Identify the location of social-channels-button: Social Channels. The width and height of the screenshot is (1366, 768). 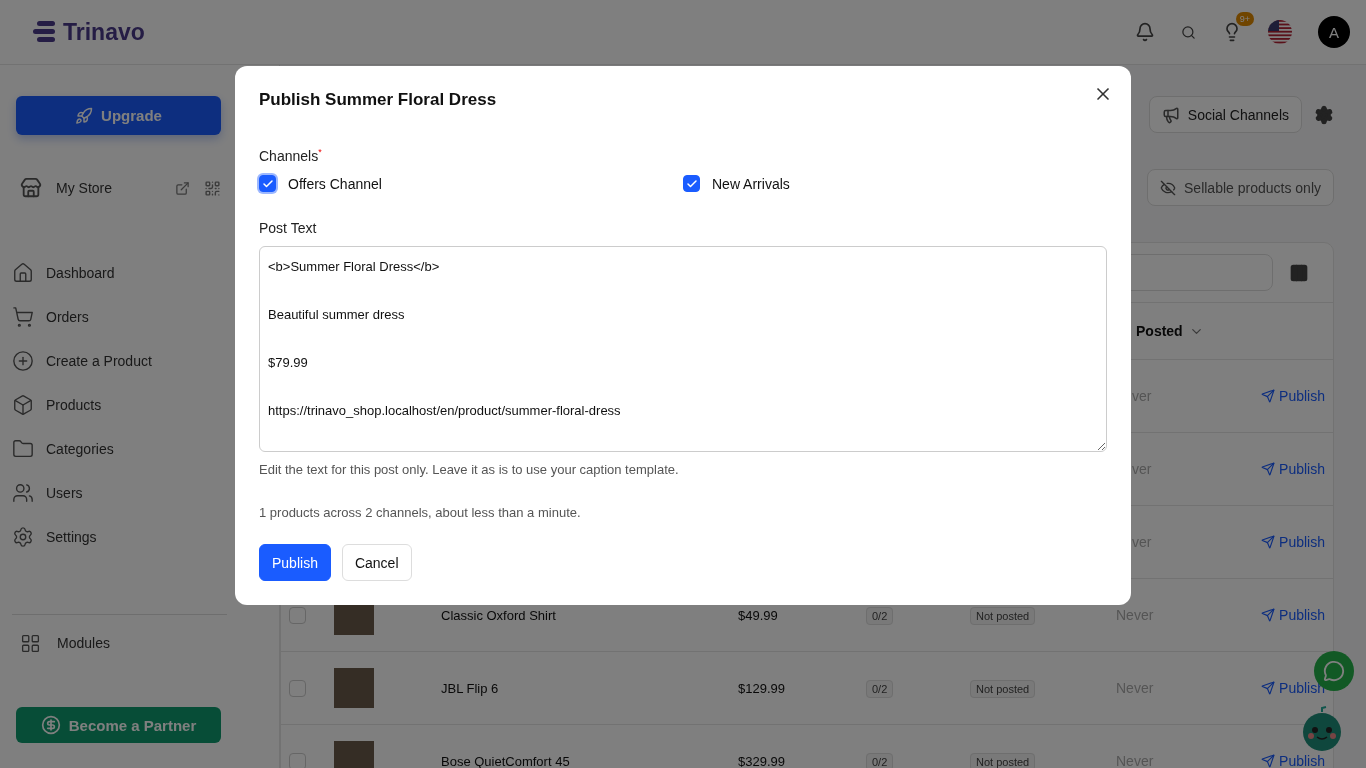
(1225, 114).